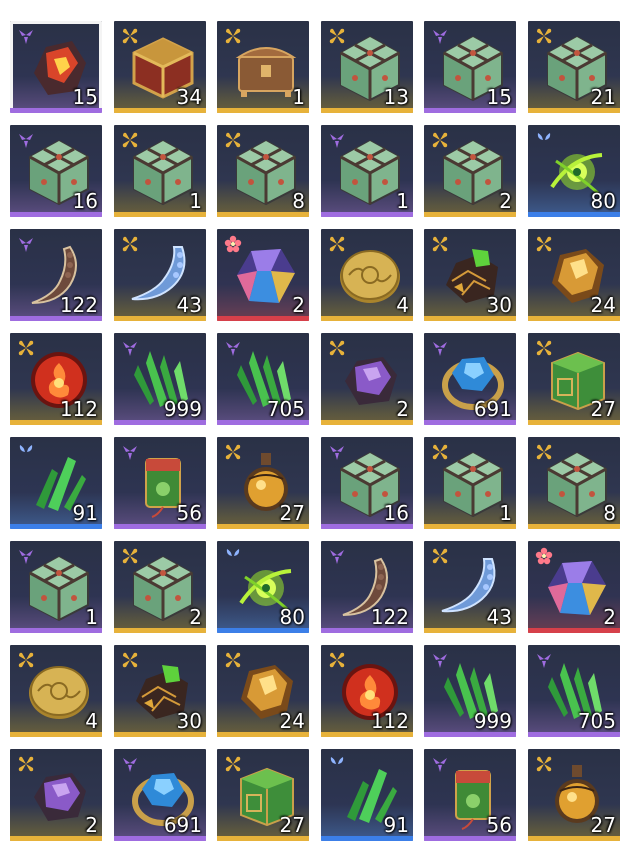 Image resolution: width=633 pixels, height=850 pixels. Describe the element at coordinates (367, 67) in the screenshot. I see `inventory-slot: 13` at that location.